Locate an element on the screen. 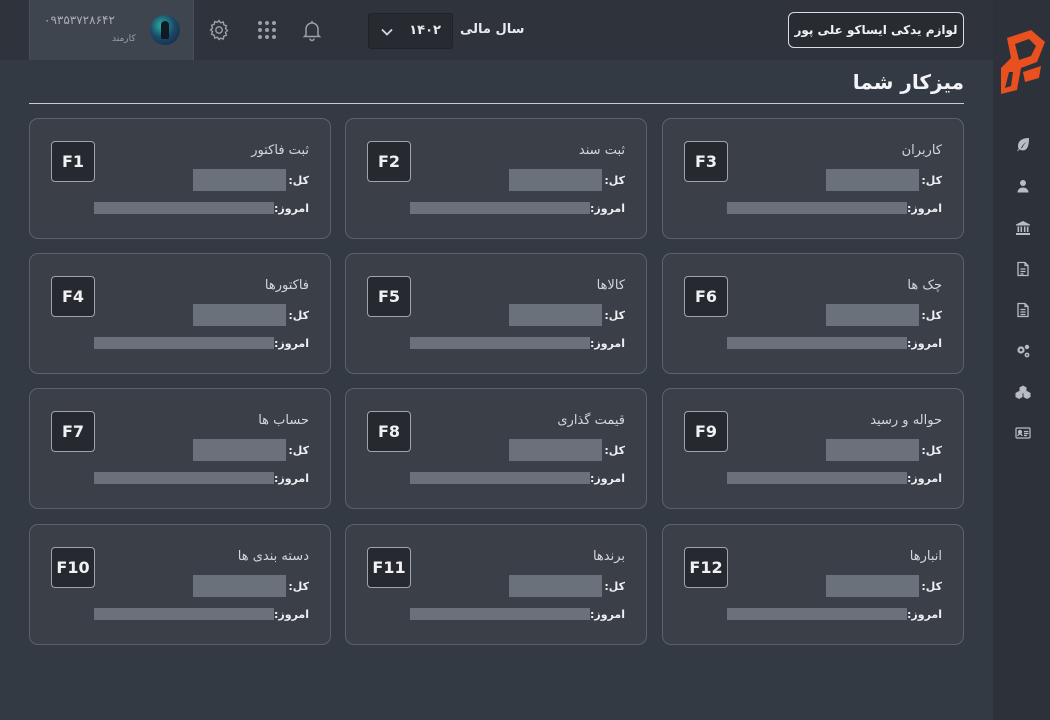 This screenshot has width=1050, height=720. fiscal-year-label: سال مالی is located at coordinates (492, 29).